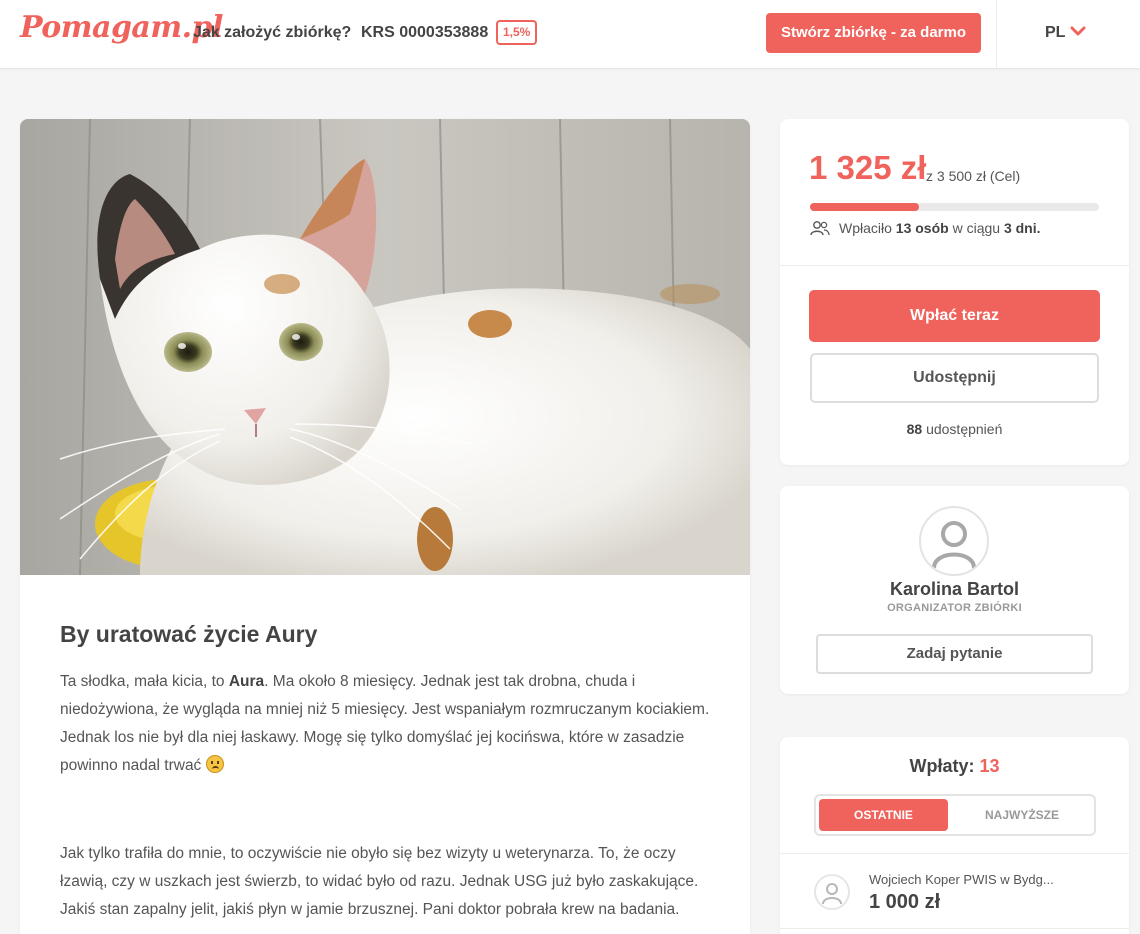 This screenshot has width=1140, height=934. Describe the element at coordinates (940, 228) in the screenshot. I see `donors-summary: Wpłaciło 13 osób w ciągu 3 dni.` at that location.